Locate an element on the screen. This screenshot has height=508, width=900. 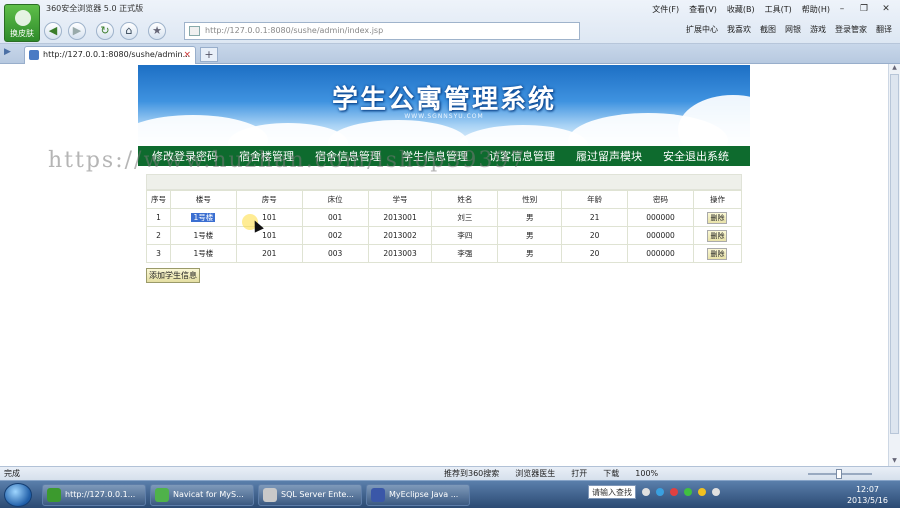
ext-screenshot: 截图 is located at coordinates (768, 29).